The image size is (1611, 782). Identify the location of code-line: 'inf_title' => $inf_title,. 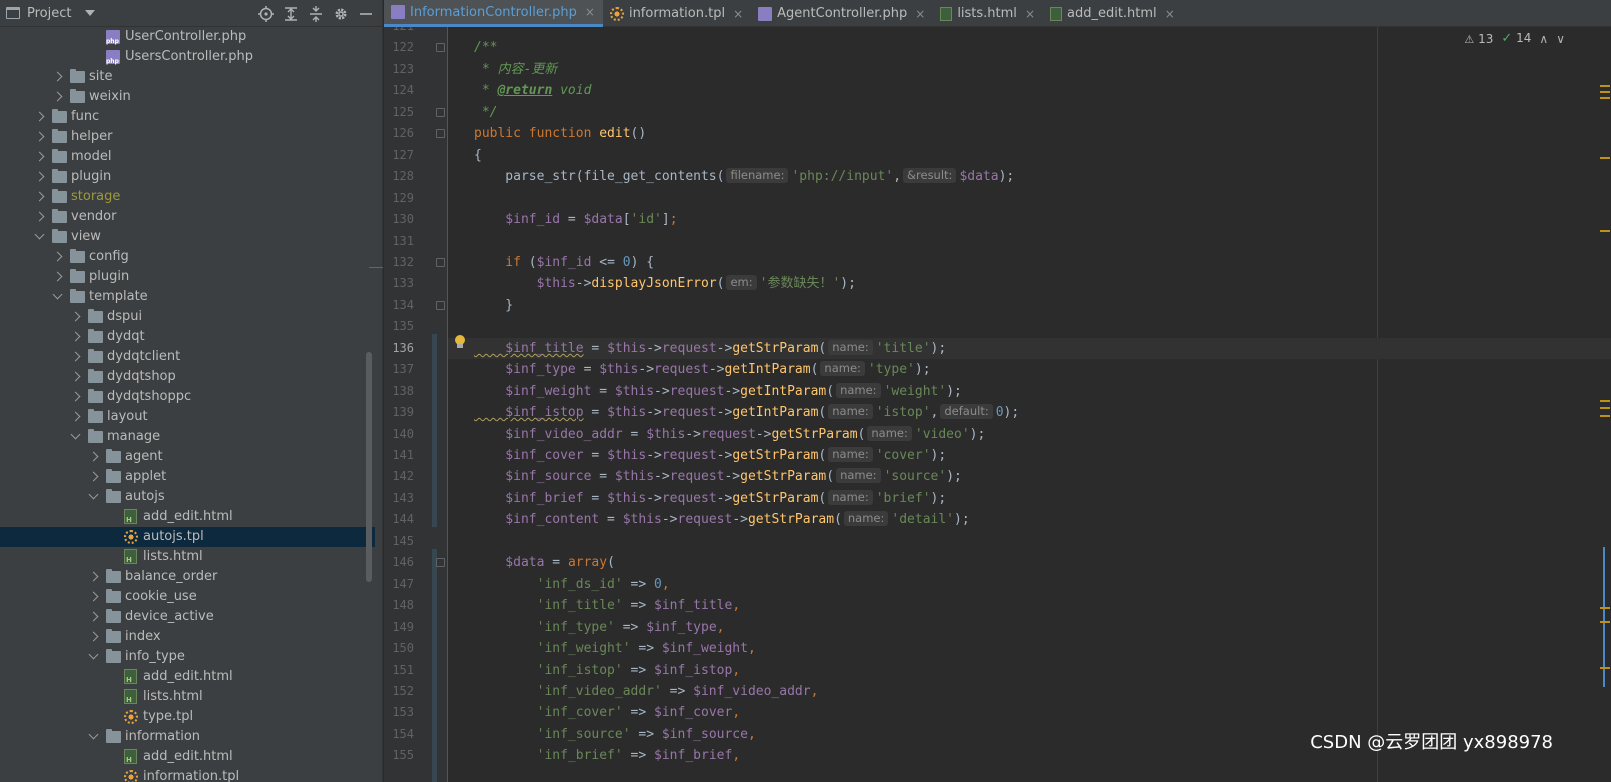
(1029, 606).